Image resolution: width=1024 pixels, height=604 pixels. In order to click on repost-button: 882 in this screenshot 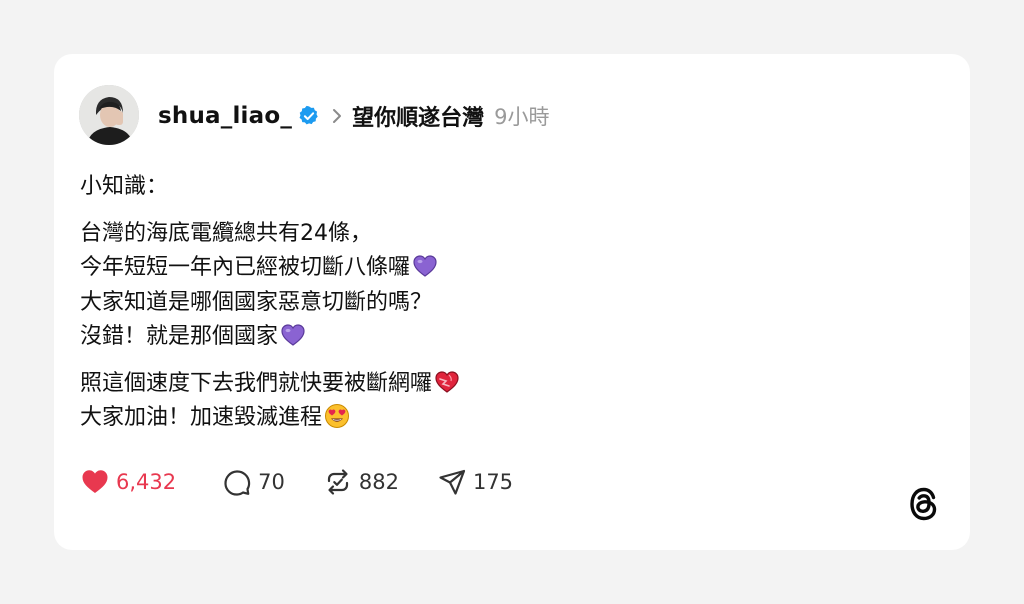, I will do `click(361, 482)`.